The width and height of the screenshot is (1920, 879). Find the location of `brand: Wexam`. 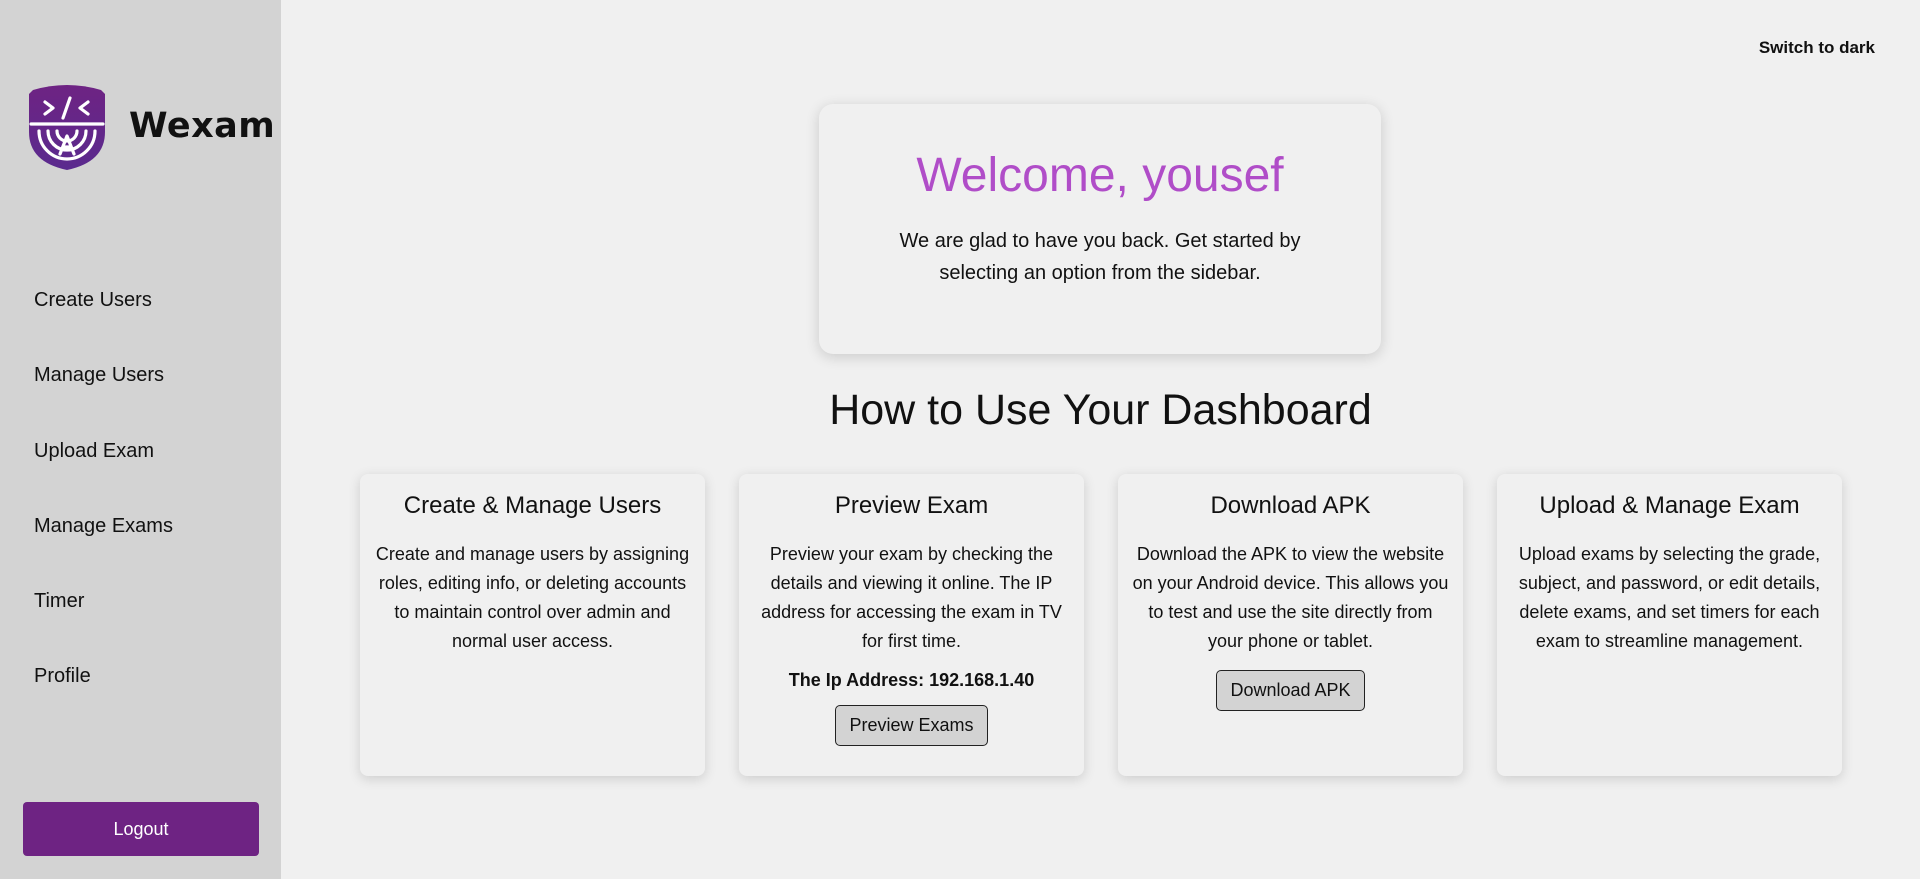

brand: Wexam is located at coordinates (151, 126).